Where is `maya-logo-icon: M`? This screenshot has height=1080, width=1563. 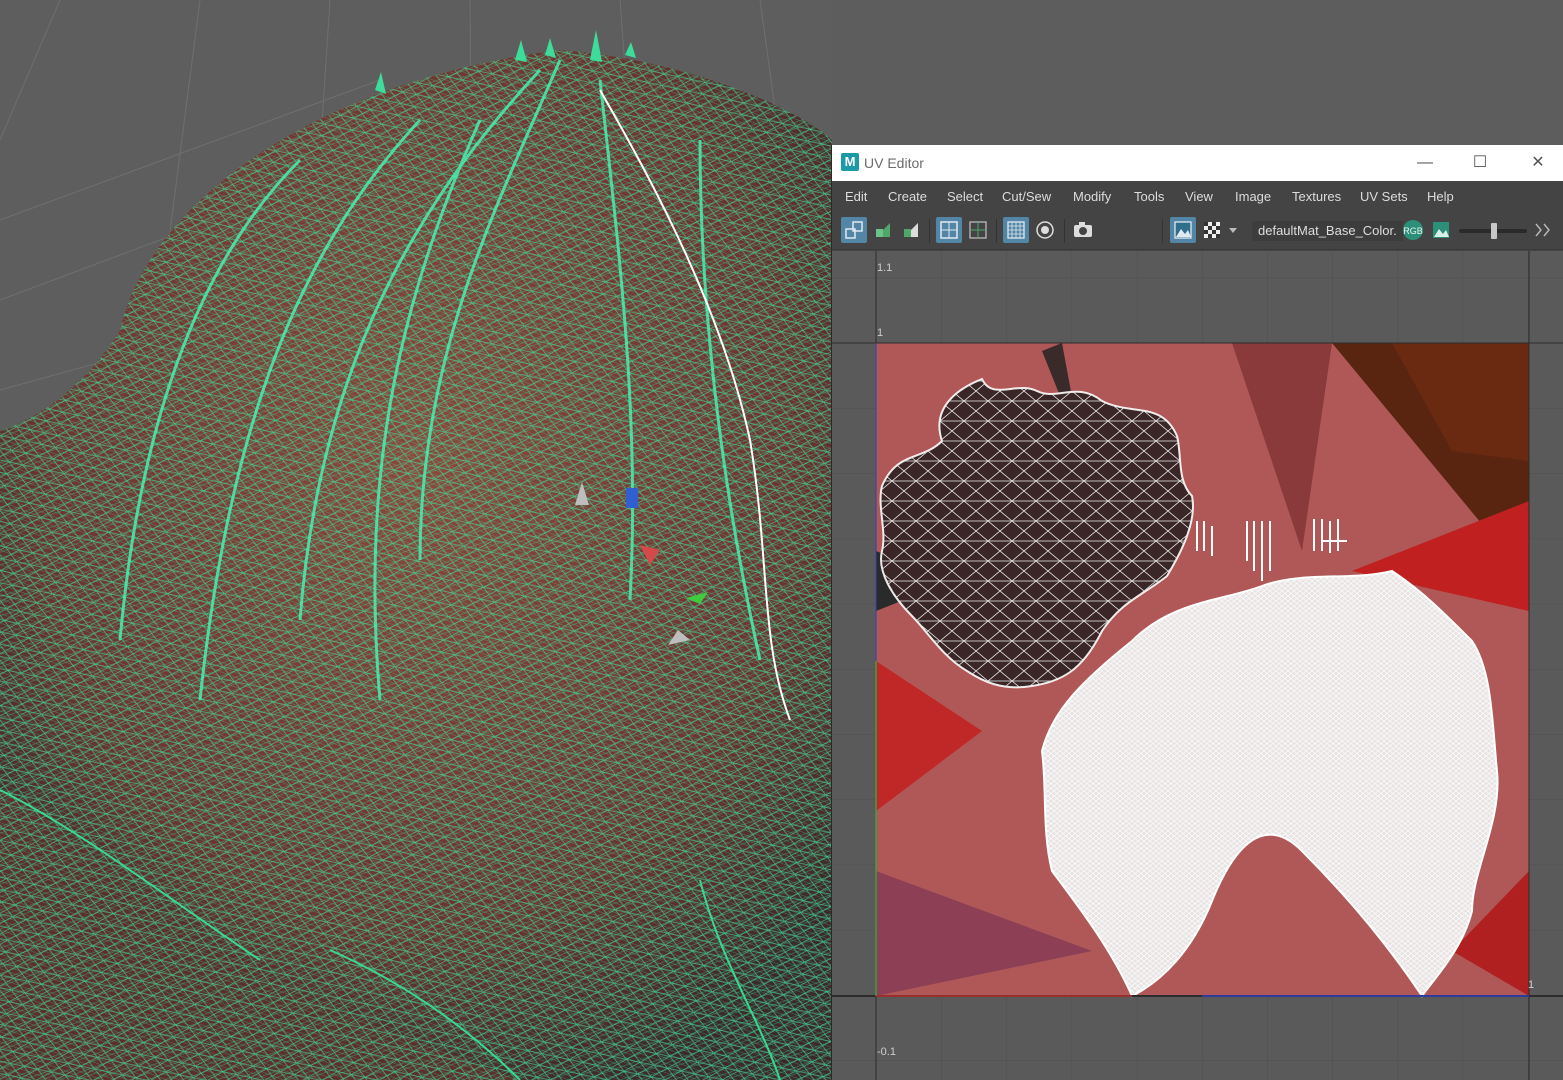
maya-logo-icon: M is located at coordinates (850, 162).